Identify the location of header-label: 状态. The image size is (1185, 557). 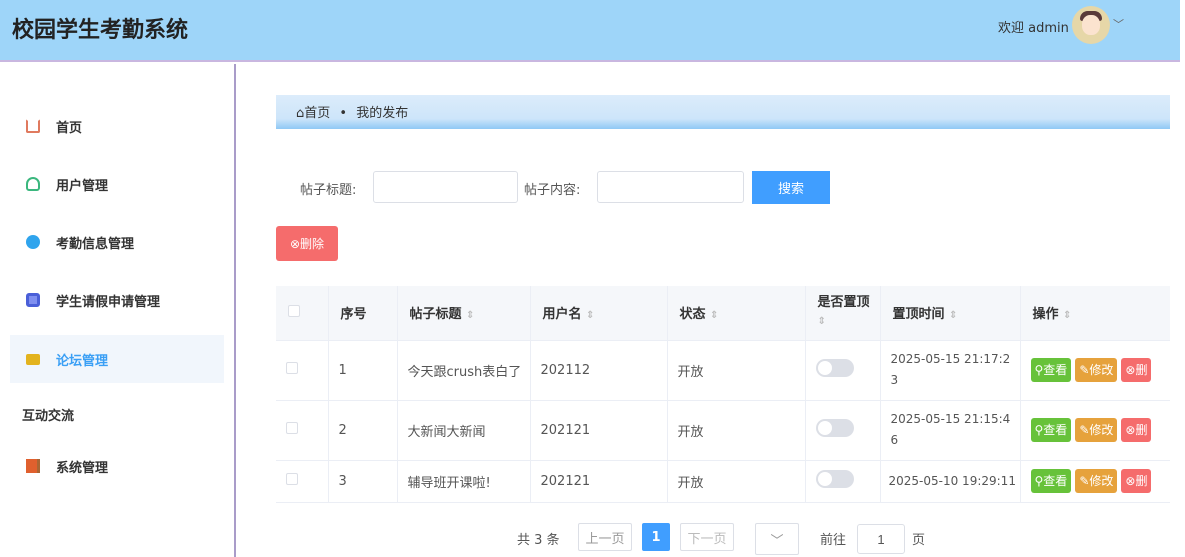
(692, 315).